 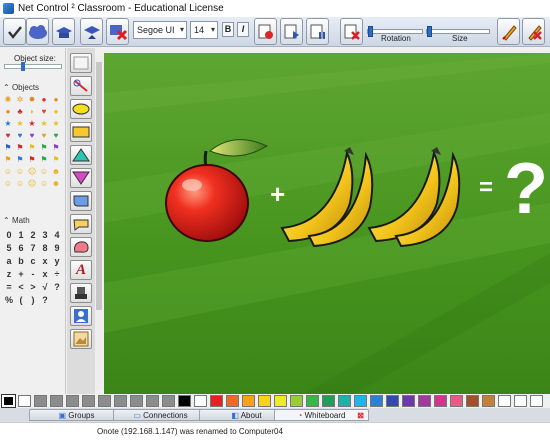 What do you see at coordinates (32, 147) in the screenshot?
I see `yellow-flag-icon: ⚑` at bounding box center [32, 147].